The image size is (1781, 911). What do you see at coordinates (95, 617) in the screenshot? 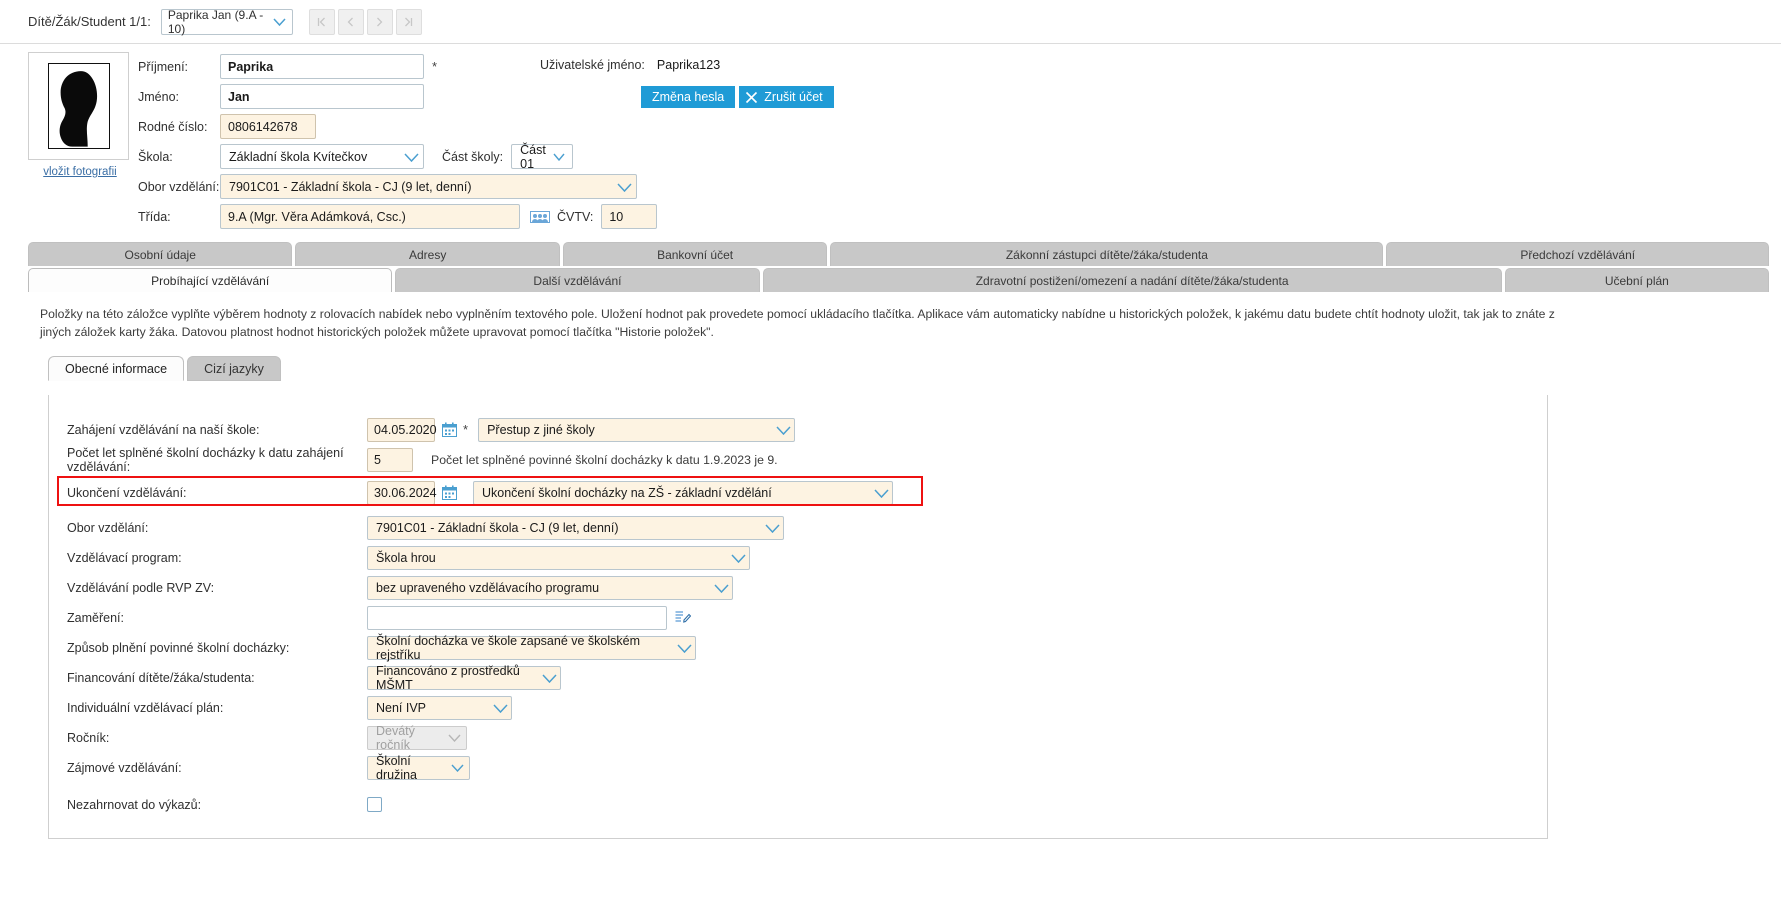
I see `focus-label: Zaměření:` at bounding box center [95, 617].